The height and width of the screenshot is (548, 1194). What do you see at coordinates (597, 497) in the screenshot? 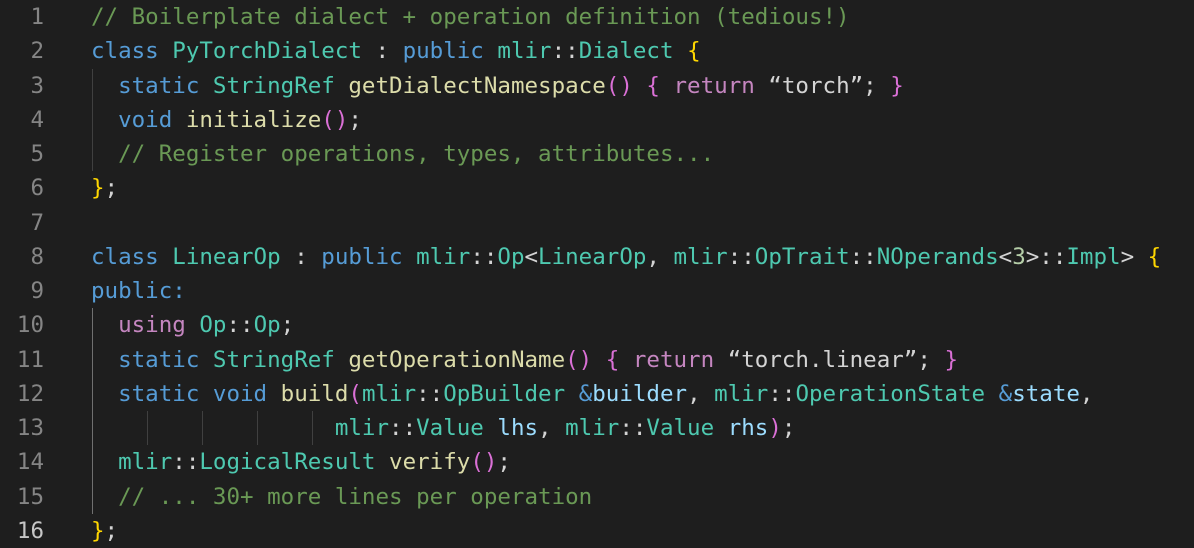
I see `code-line: 15 // ... 30+ more lines per operation` at bounding box center [597, 497].